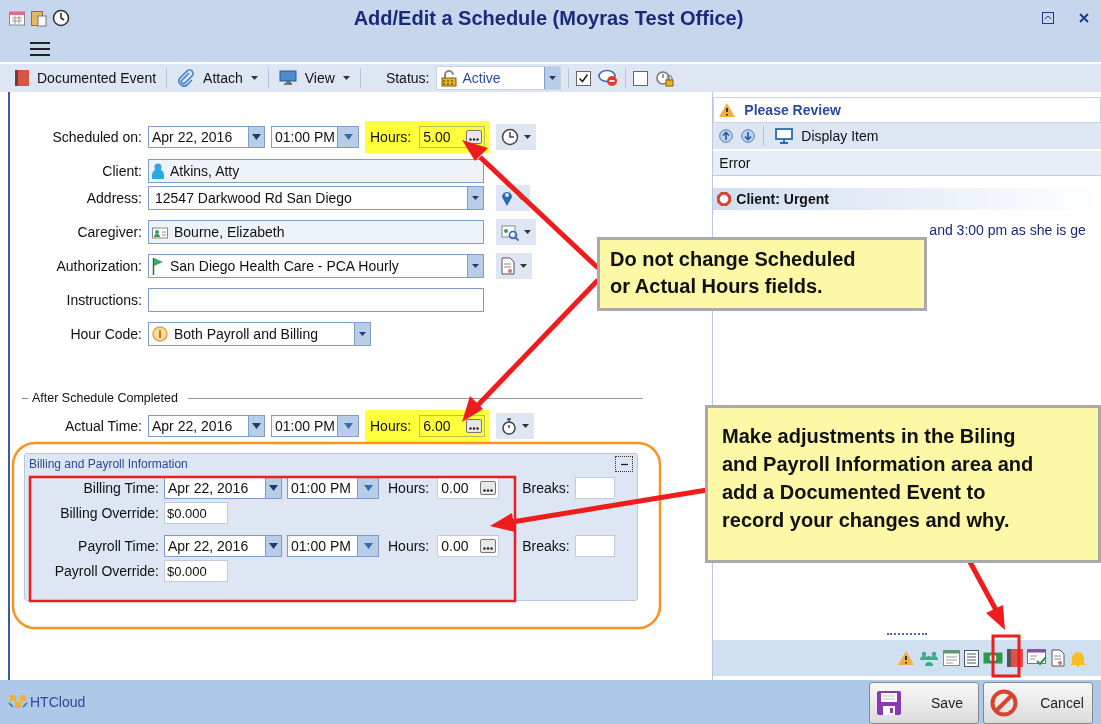 Image resolution: width=1101 pixels, height=724 pixels. Describe the element at coordinates (121, 171) in the screenshot. I see `field-label: Client:` at that location.